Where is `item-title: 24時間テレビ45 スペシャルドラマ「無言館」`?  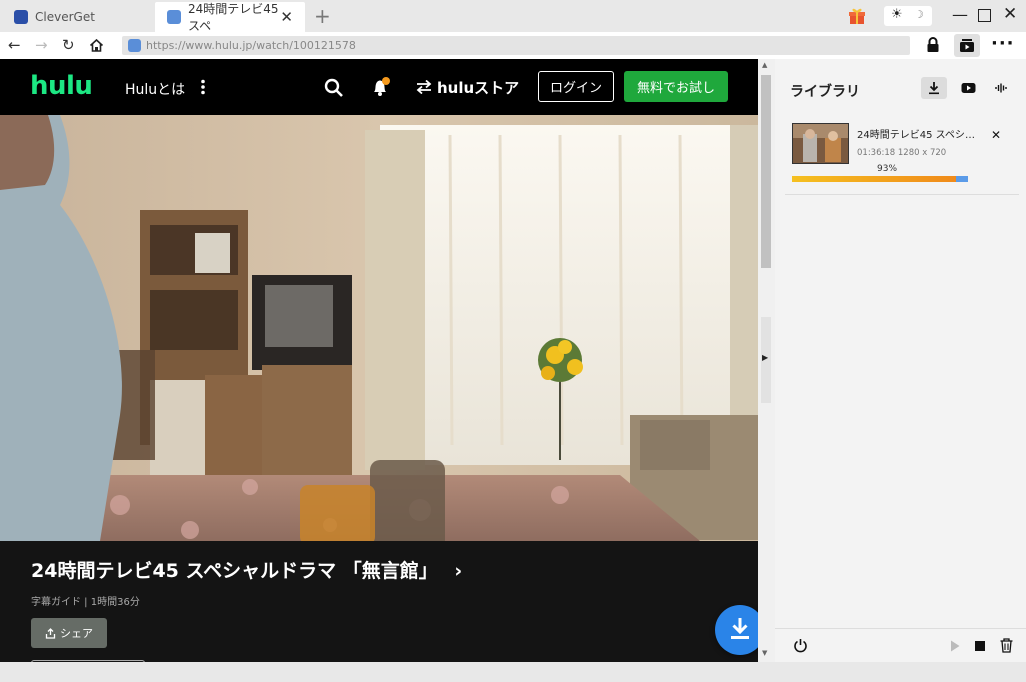
item-title: 24時間テレビ45 スペシャルドラマ「無言館」 is located at coordinates (918, 135).